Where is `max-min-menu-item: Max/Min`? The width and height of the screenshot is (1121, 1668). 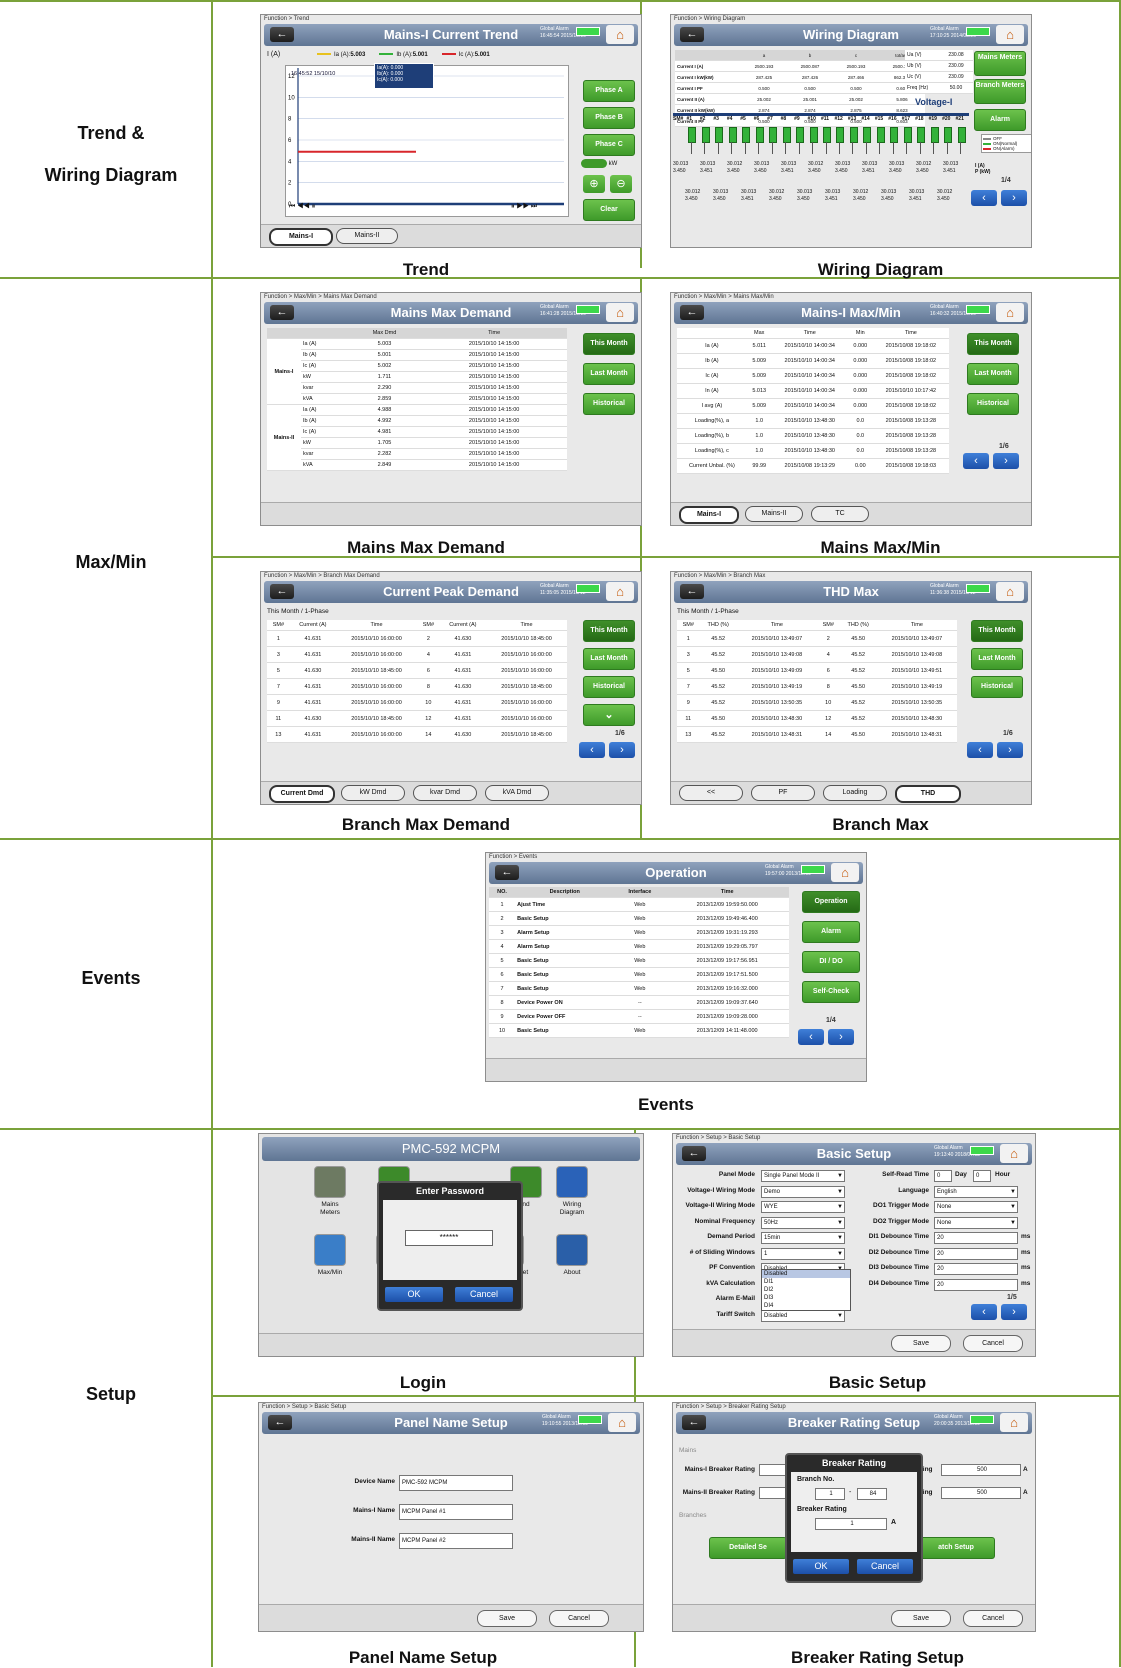 max-min-menu-item: Max/Min is located at coordinates (330, 1255).